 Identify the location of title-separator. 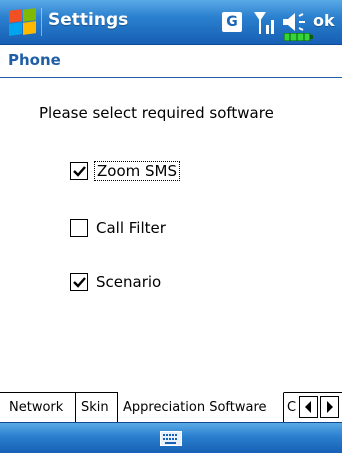
(41, 22).